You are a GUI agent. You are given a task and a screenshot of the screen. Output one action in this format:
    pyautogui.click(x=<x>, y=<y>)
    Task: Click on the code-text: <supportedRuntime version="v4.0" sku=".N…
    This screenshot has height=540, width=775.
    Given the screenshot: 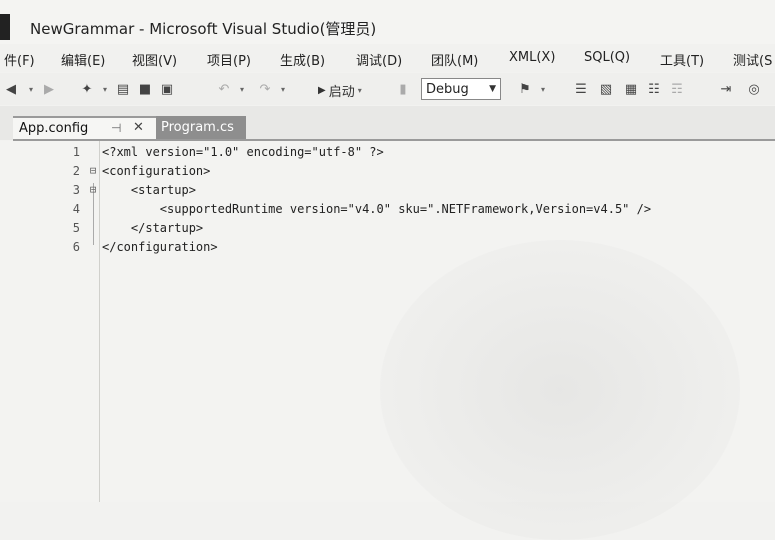 What is the action you would take?
    pyautogui.click(x=376, y=209)
    